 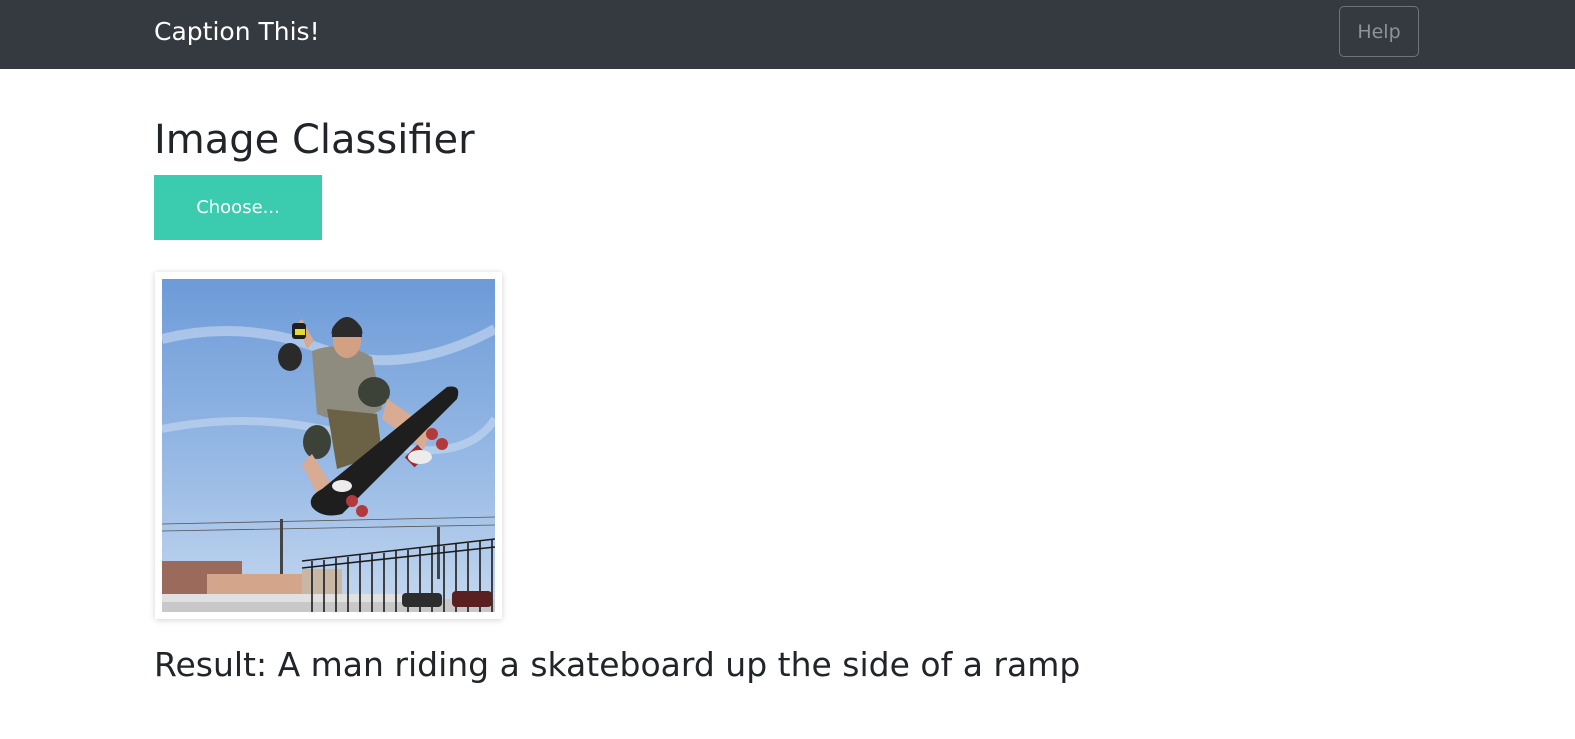 I want to click on page-title: Image Classifier, so click(x=314, y=140).